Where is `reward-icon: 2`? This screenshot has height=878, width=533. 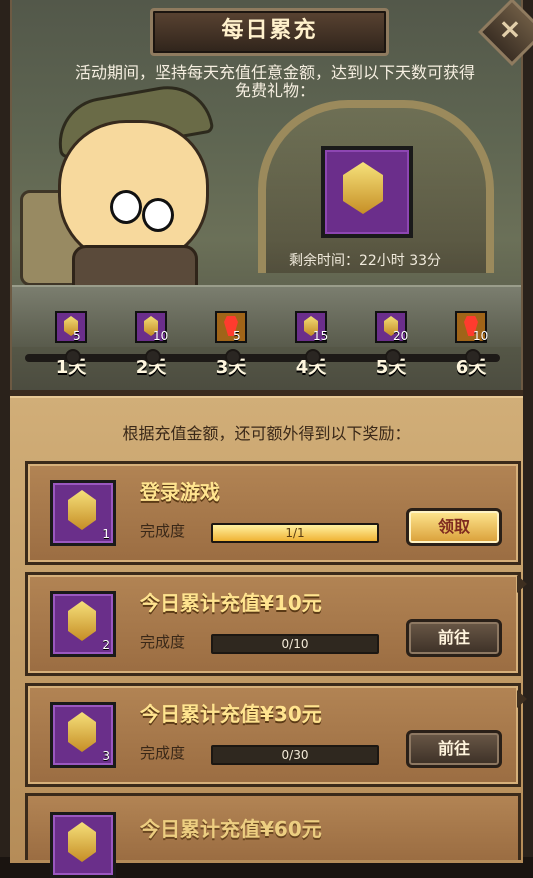 reward-icon: 2 is located at coordinates (83, 624).